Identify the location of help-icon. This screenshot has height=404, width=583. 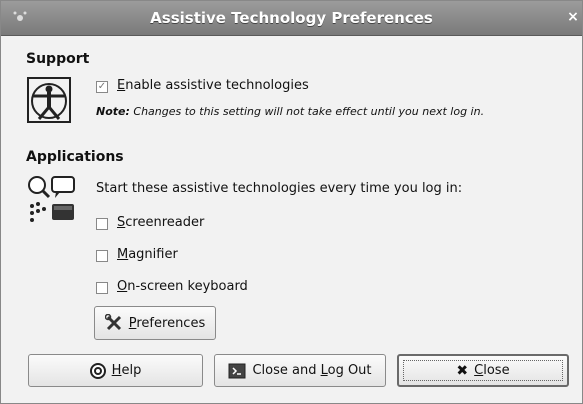
(97, 370).